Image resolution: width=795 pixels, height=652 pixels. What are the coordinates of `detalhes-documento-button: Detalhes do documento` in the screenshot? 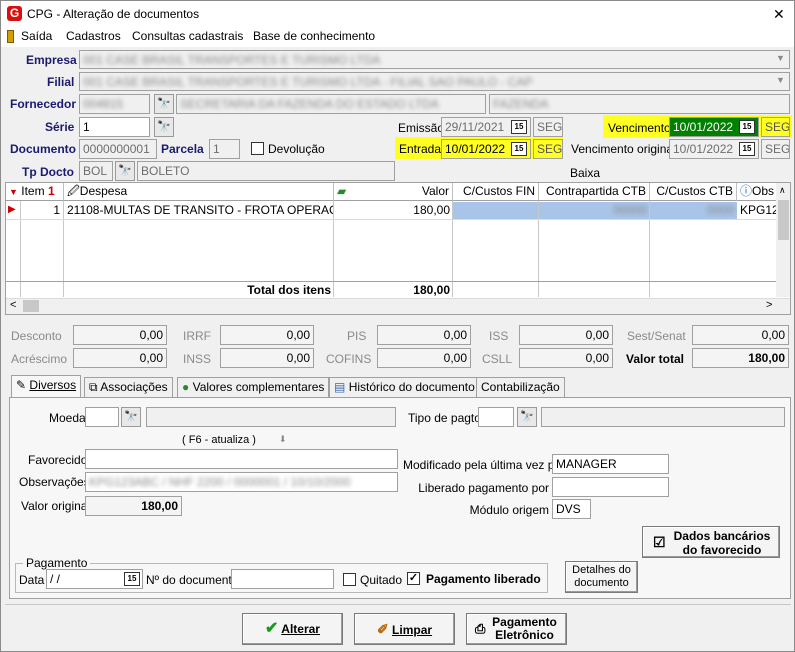 It's located at (601, 577).